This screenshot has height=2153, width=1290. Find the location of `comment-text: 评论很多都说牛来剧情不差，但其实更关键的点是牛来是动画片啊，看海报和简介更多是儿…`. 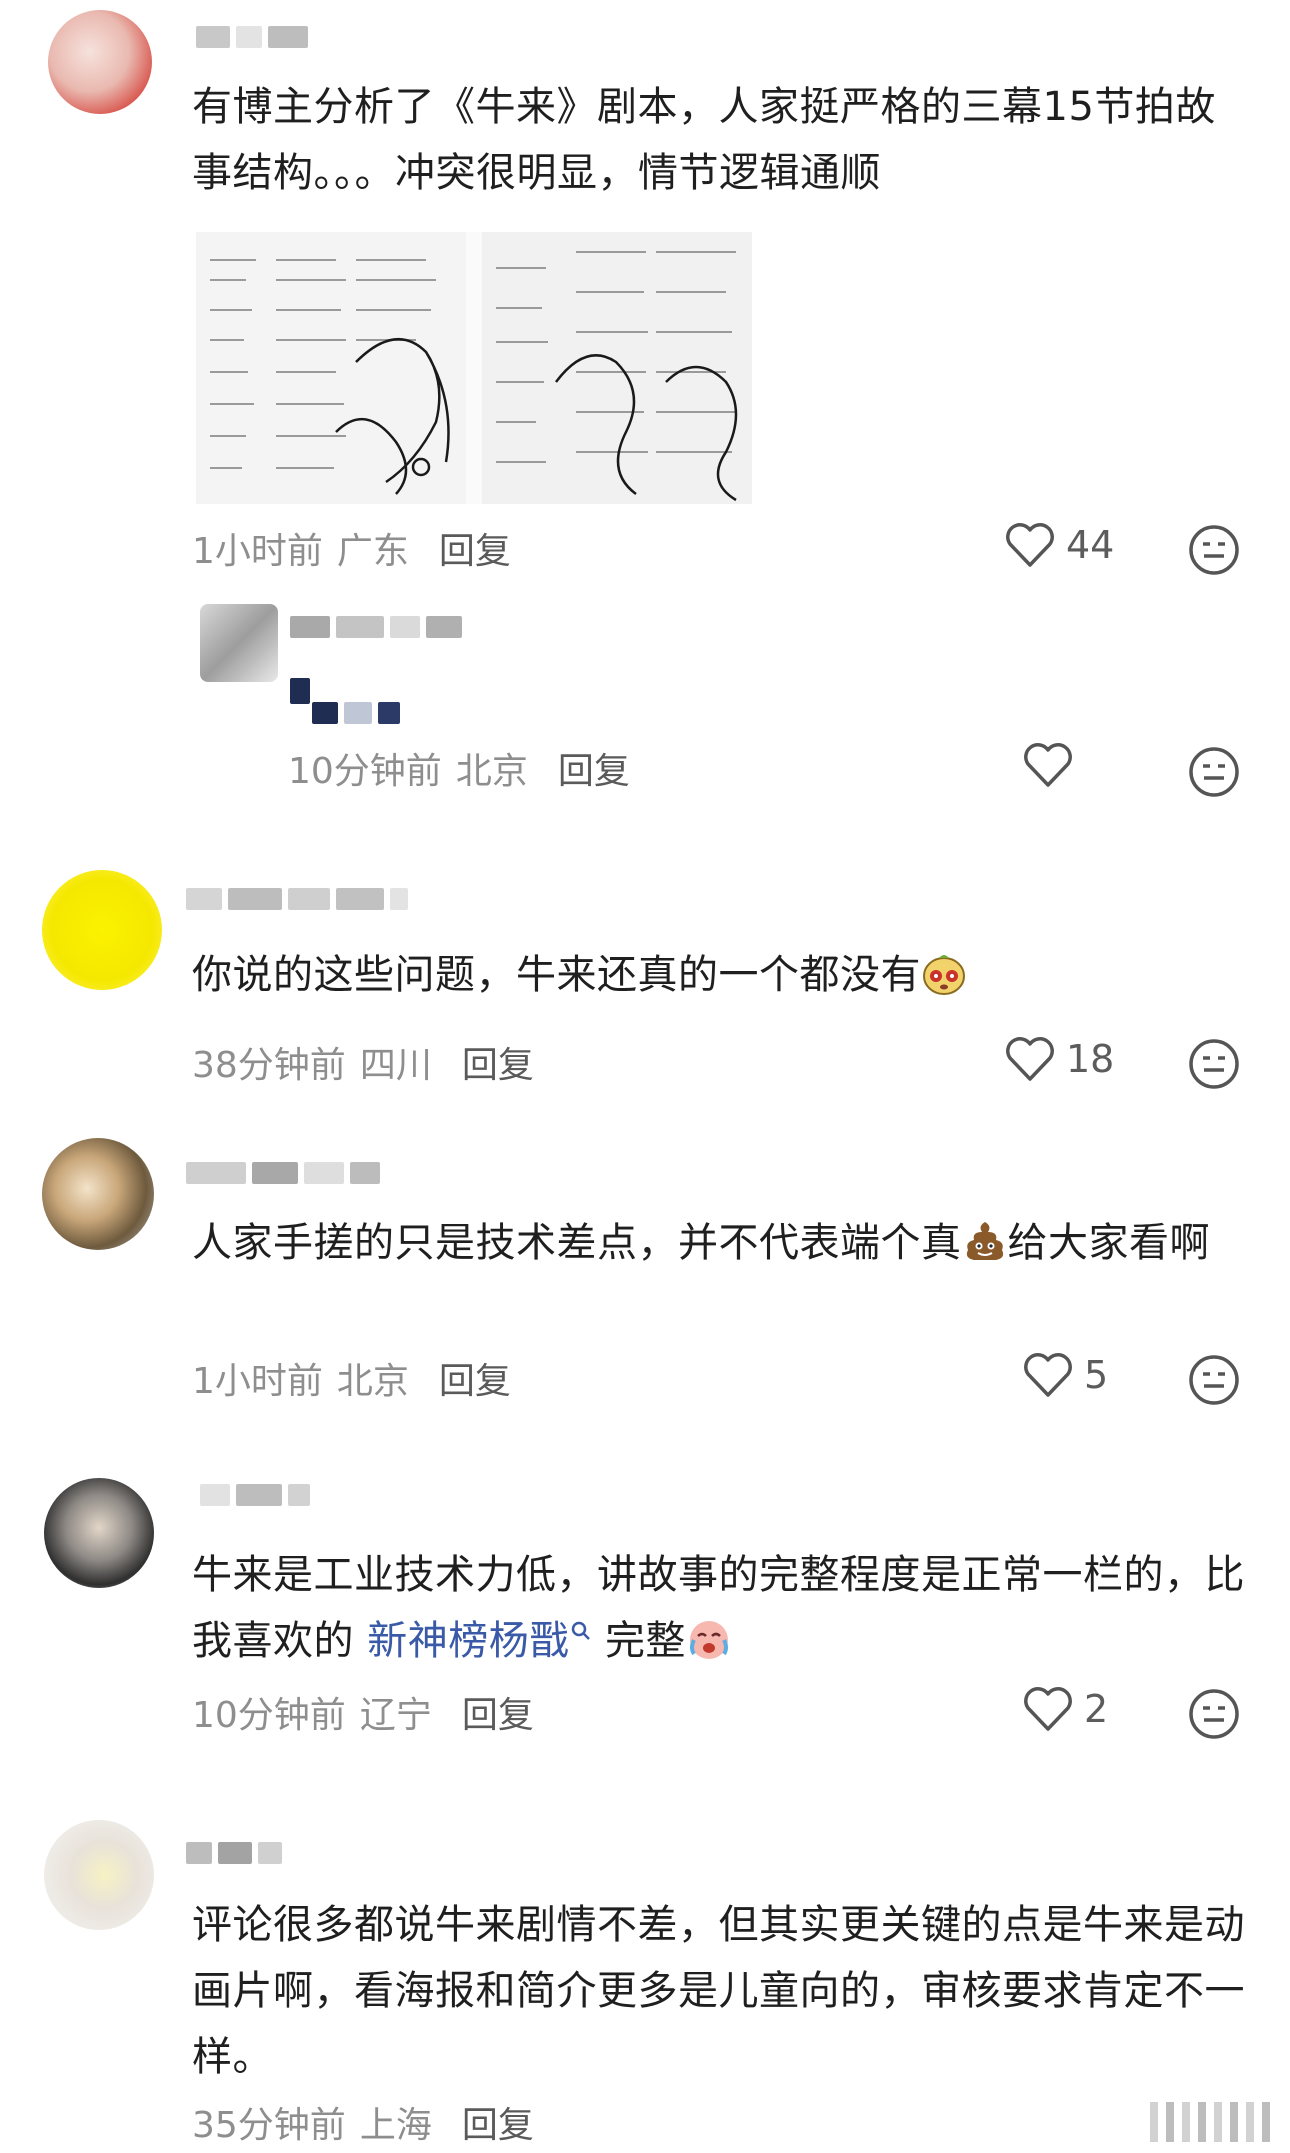

comment-text: 评论很多都说牛来剧情不差，但其实更关键的点是牛来是动画片啊，看海报和简介更多是儿… is located at coordinates (718, 1991).